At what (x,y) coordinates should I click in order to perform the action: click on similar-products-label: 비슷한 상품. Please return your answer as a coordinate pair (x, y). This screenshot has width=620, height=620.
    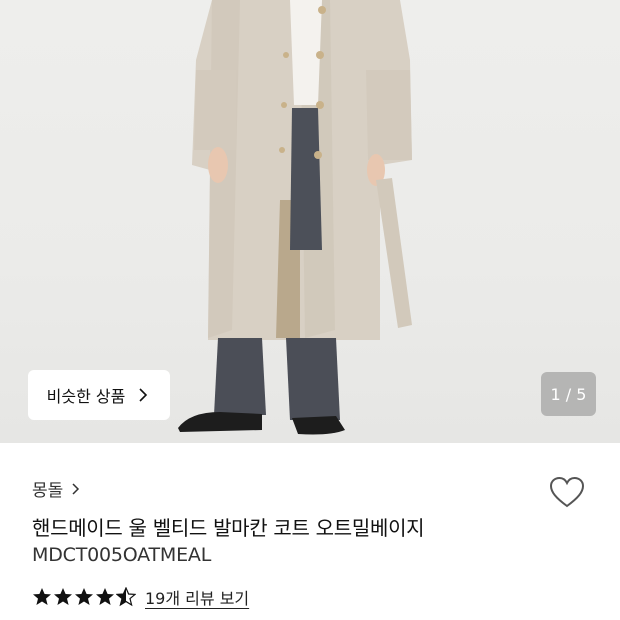
    Looking at the image, I should click on (86, 396).